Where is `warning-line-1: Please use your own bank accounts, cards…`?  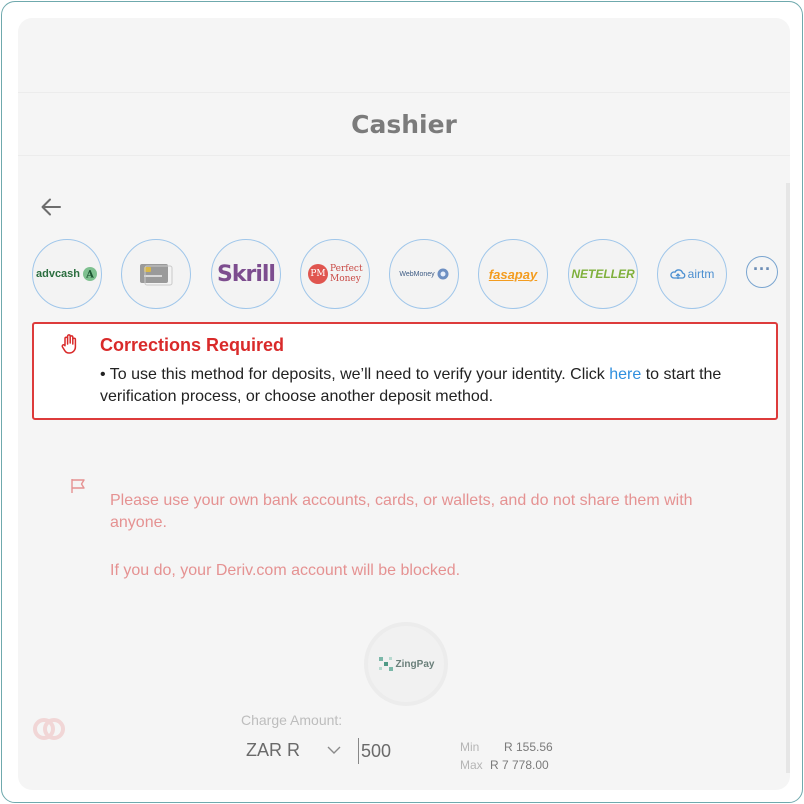 warning-line-1: Please use your own bank accounts, cards… is located at coordinates (401, 511).